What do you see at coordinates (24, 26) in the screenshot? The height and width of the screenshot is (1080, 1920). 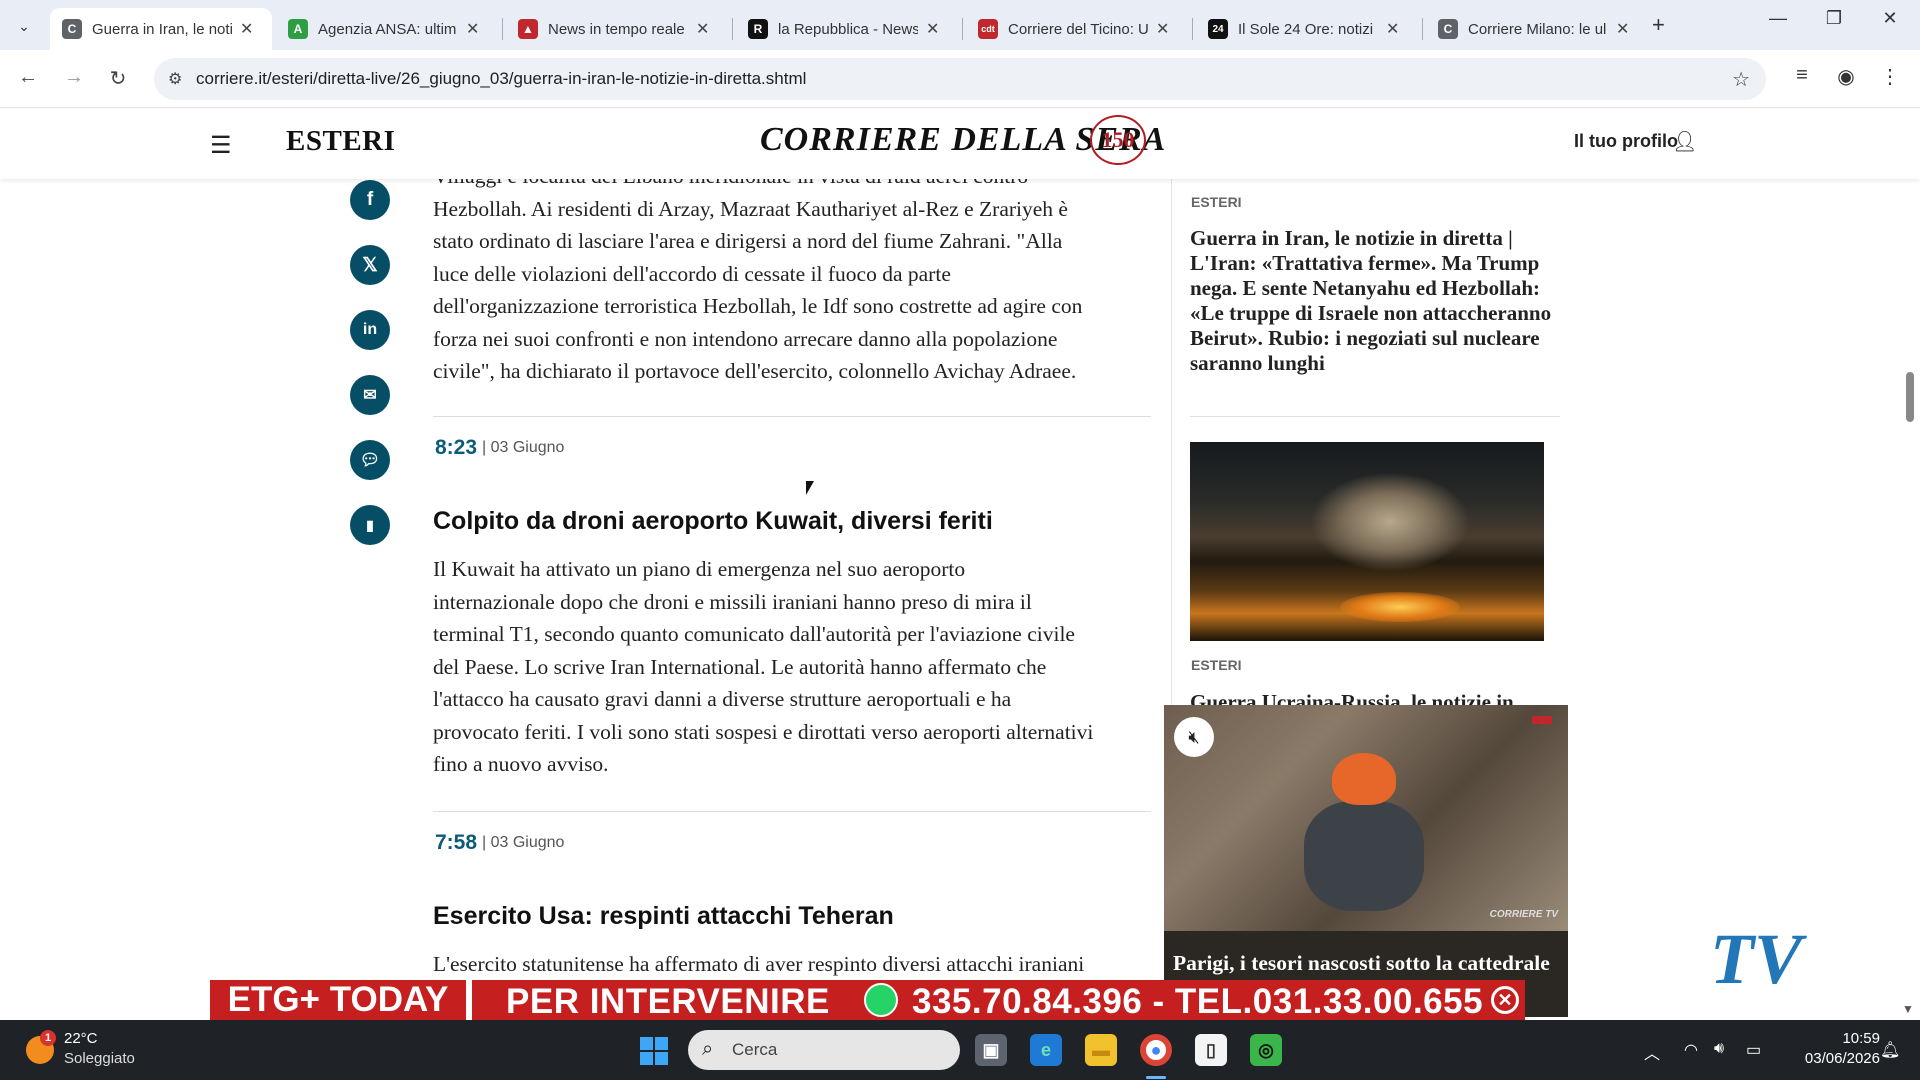 I see `tab-search-icon: ⌄` at bounding box center [24, 26].